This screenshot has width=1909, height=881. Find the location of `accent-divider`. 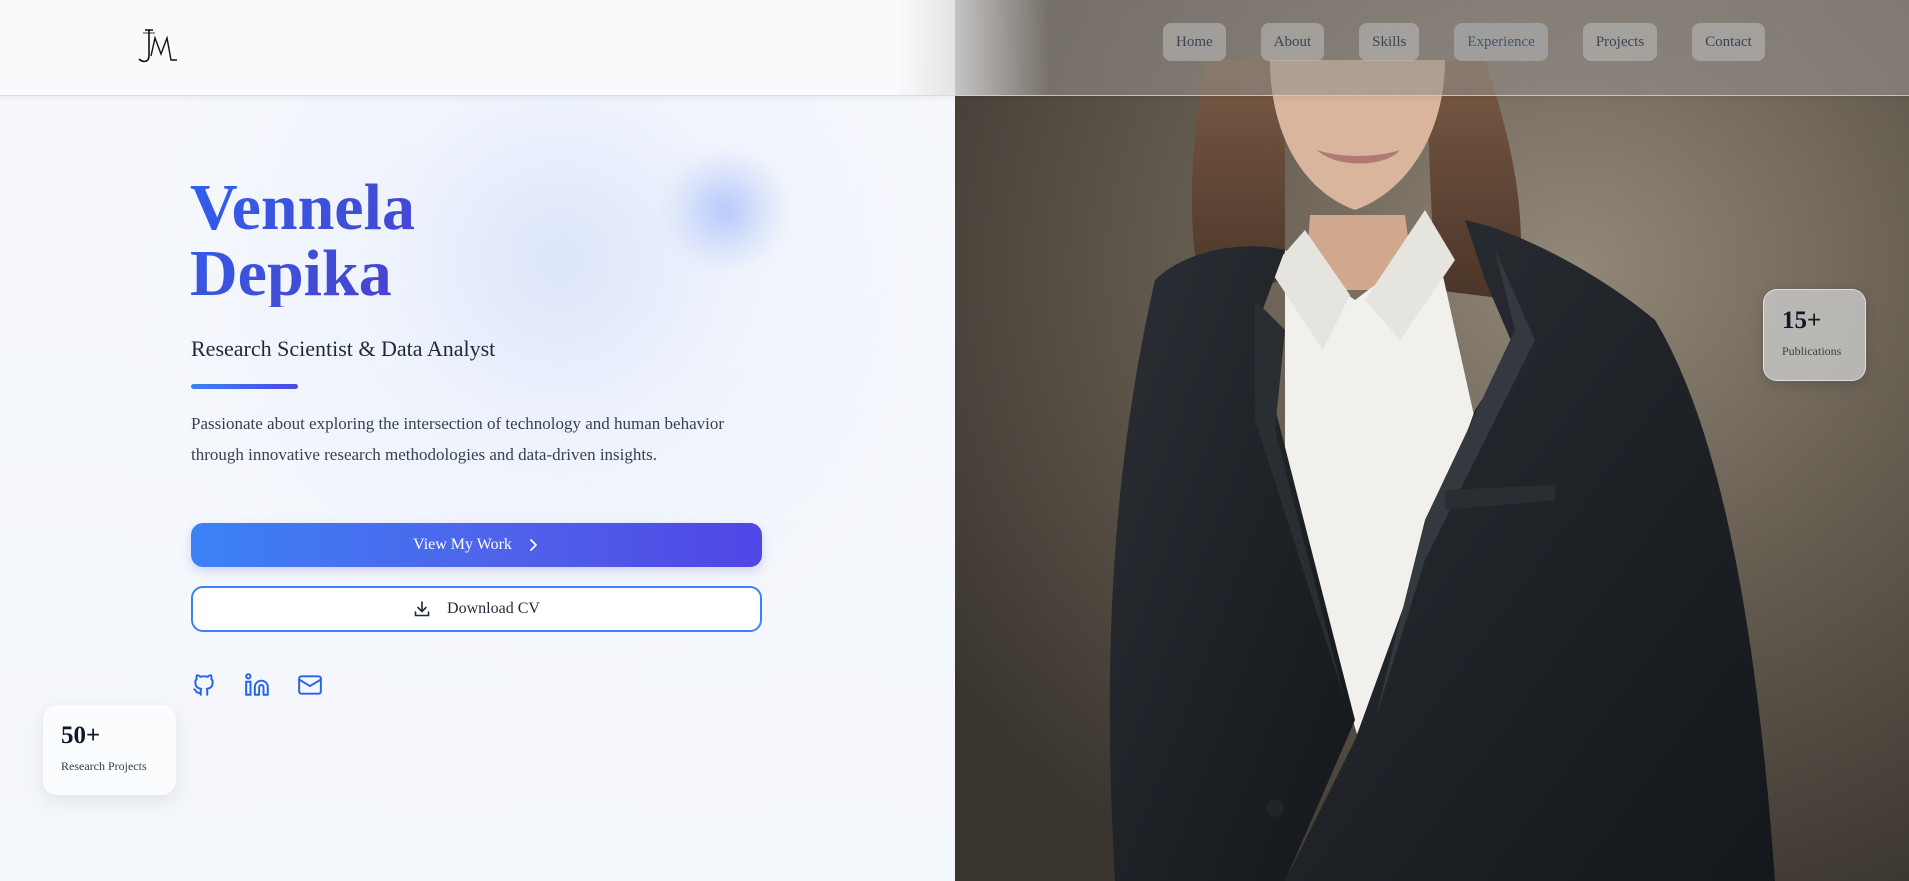

accent-divider is located at coordinates (244, 386).